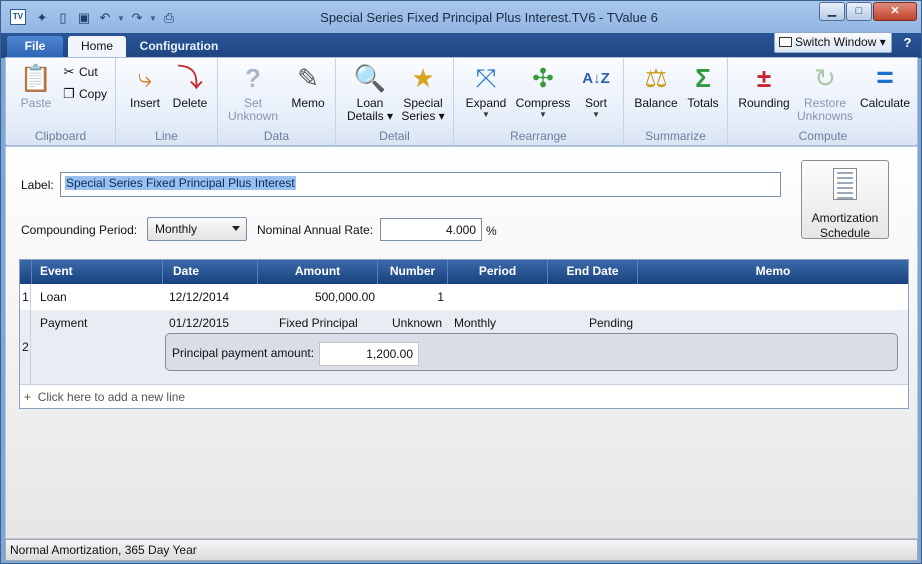 The width and height of the screenshot is (922, 564). What do you see at coordinates (845, 233) in the screenshot?
I see `amortization-schedule-label-2: Schedule` at bounding box center [845, 233].